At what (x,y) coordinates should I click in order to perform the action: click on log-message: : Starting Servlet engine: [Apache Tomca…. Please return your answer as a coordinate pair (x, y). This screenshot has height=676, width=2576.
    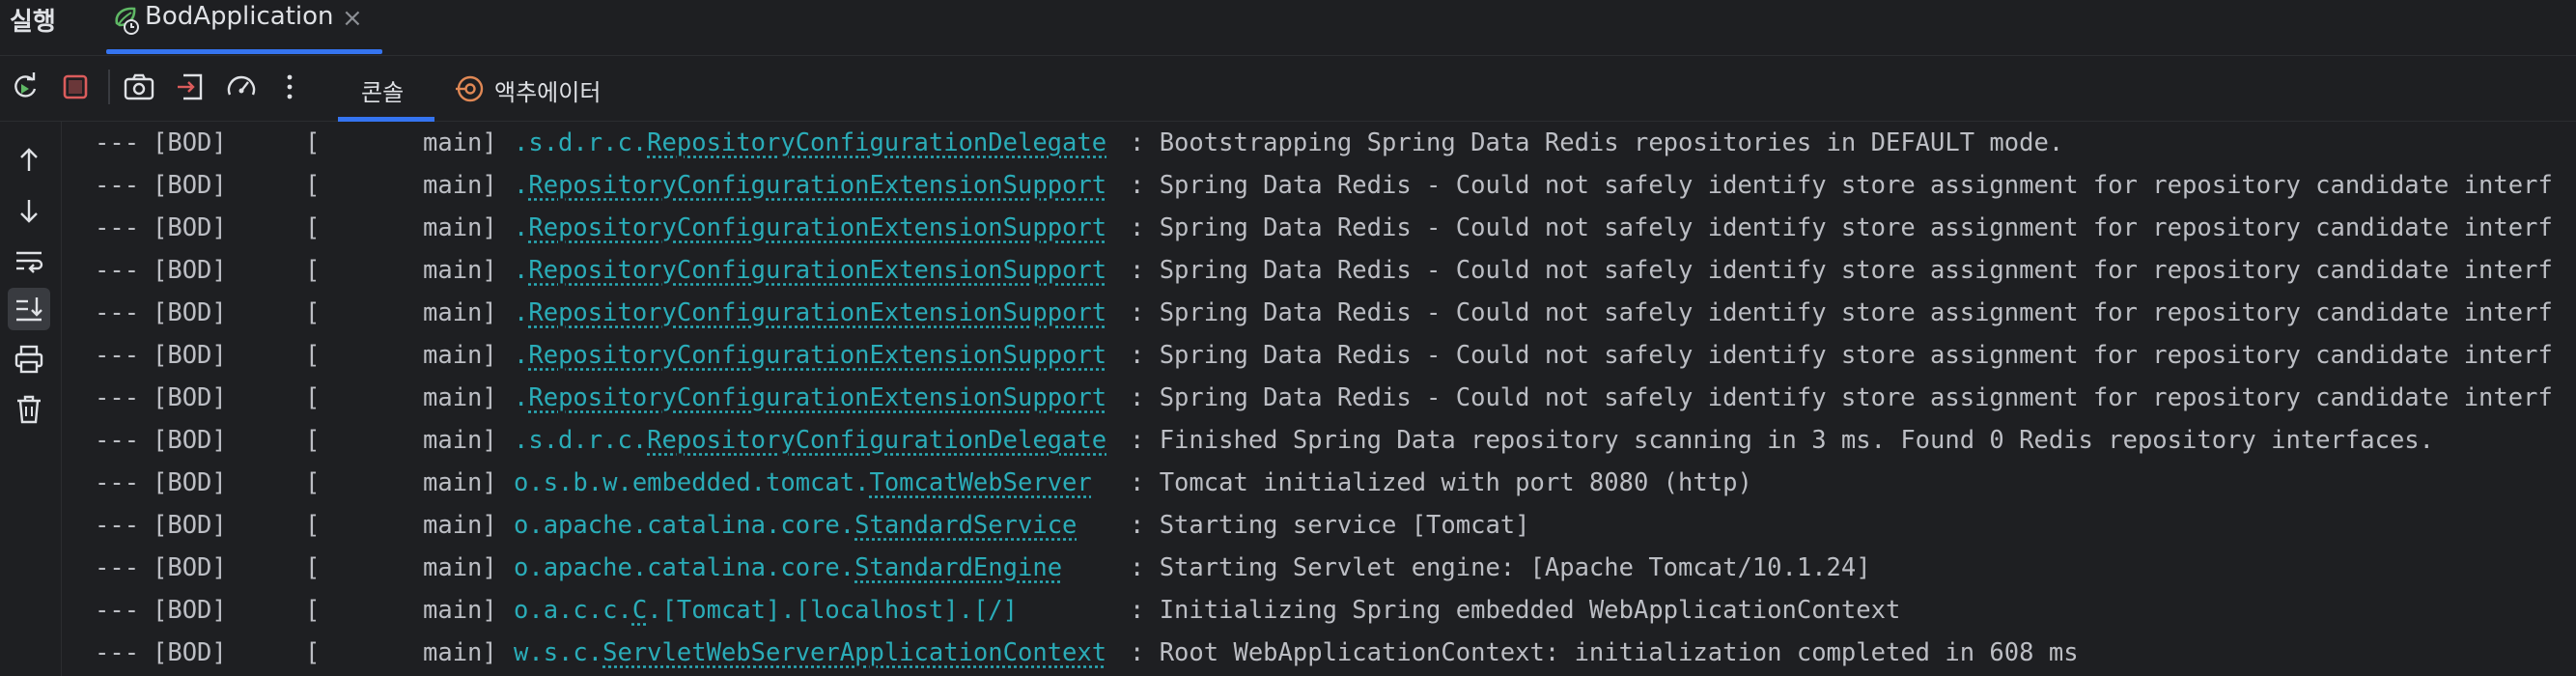
    Looking at the image, I should click on (1501, 567).